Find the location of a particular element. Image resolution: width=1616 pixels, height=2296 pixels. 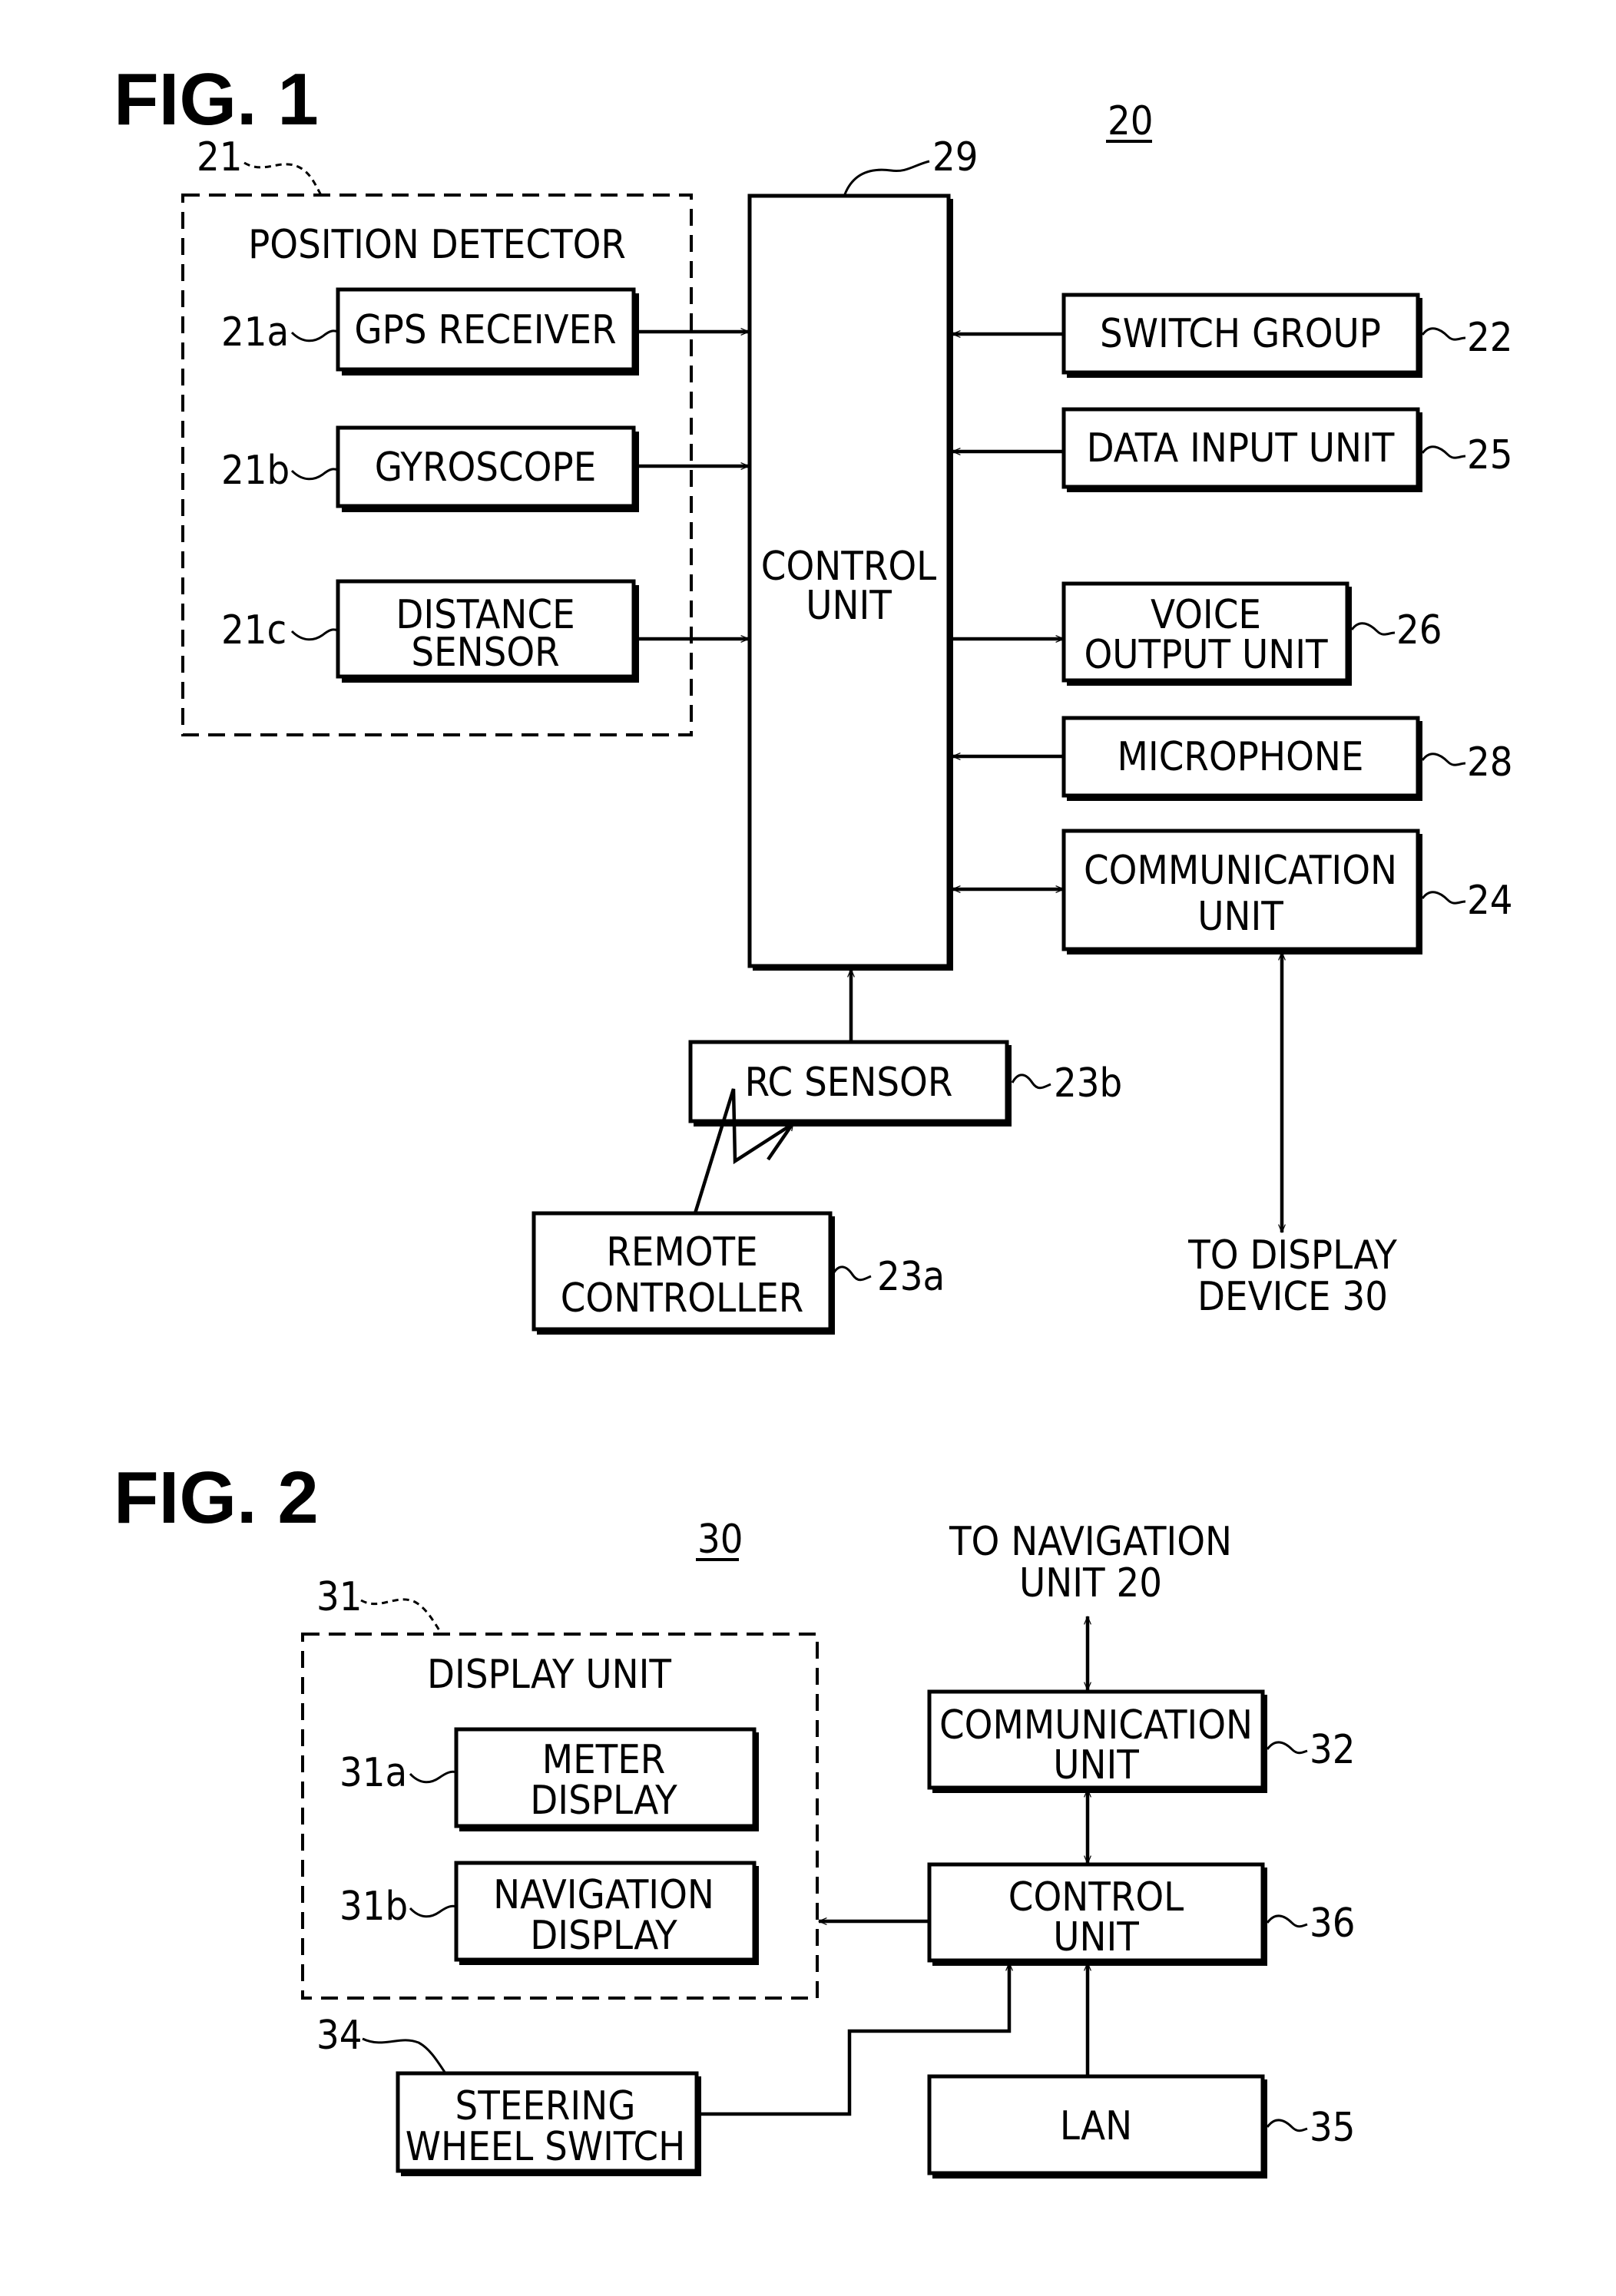

microphone-block: MICROPHONE 28 is located at coordinates (1287, 758).